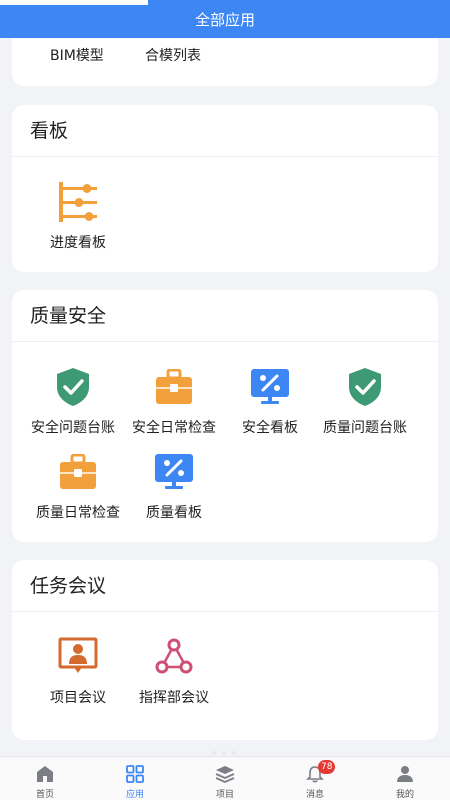 The width and height of the screenshot is (450, 800). What do you see at coordinates (225, 131) in the screenshot?
I see `kanban-section-title: 看板` at bounding box center [225, 131].